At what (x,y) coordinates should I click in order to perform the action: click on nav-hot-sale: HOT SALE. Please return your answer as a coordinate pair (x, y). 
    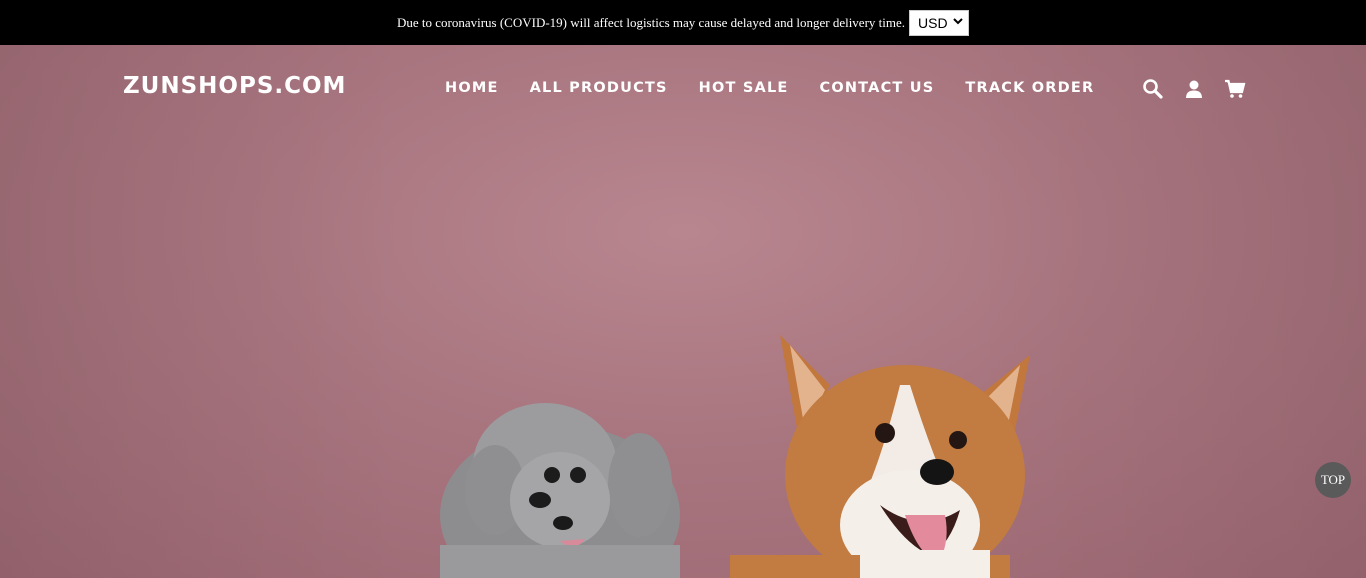
    Looking at the image, I should click on (744, 88).